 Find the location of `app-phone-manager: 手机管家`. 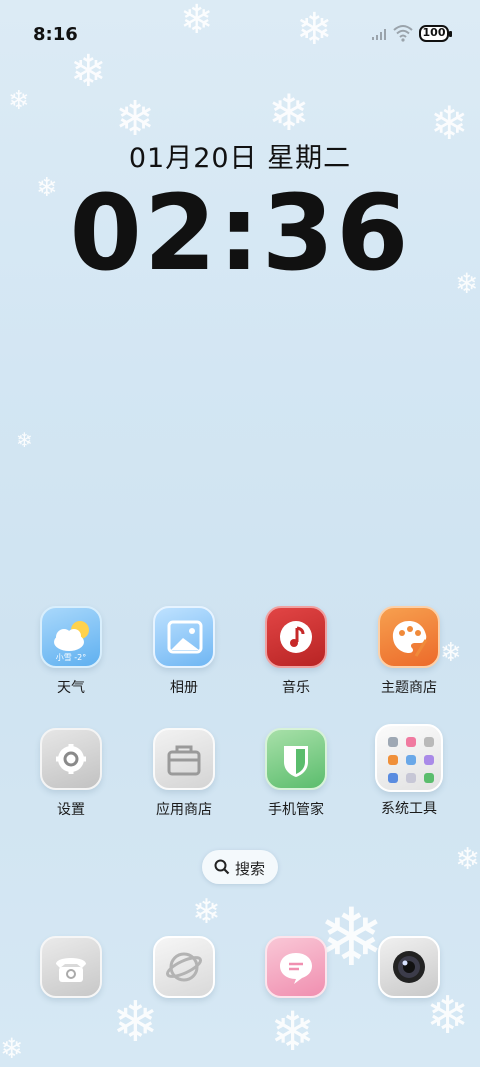

app-phone-manager: 手机管家 is located at coordinates (296, 773).